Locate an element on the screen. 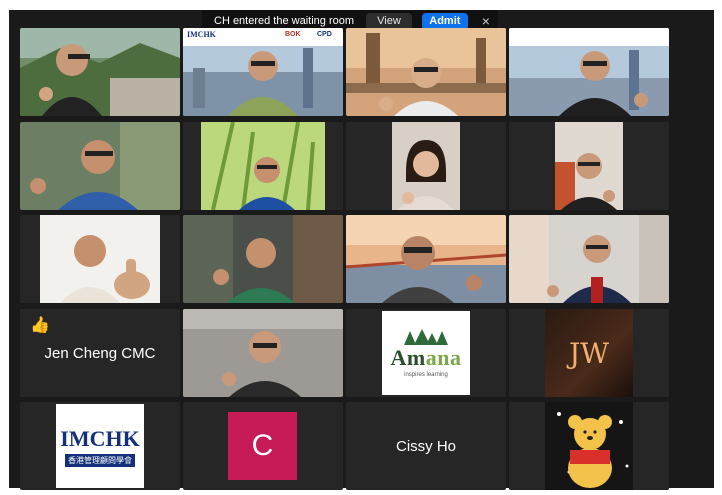  close-icon: × is located at coordinates (486, 21).